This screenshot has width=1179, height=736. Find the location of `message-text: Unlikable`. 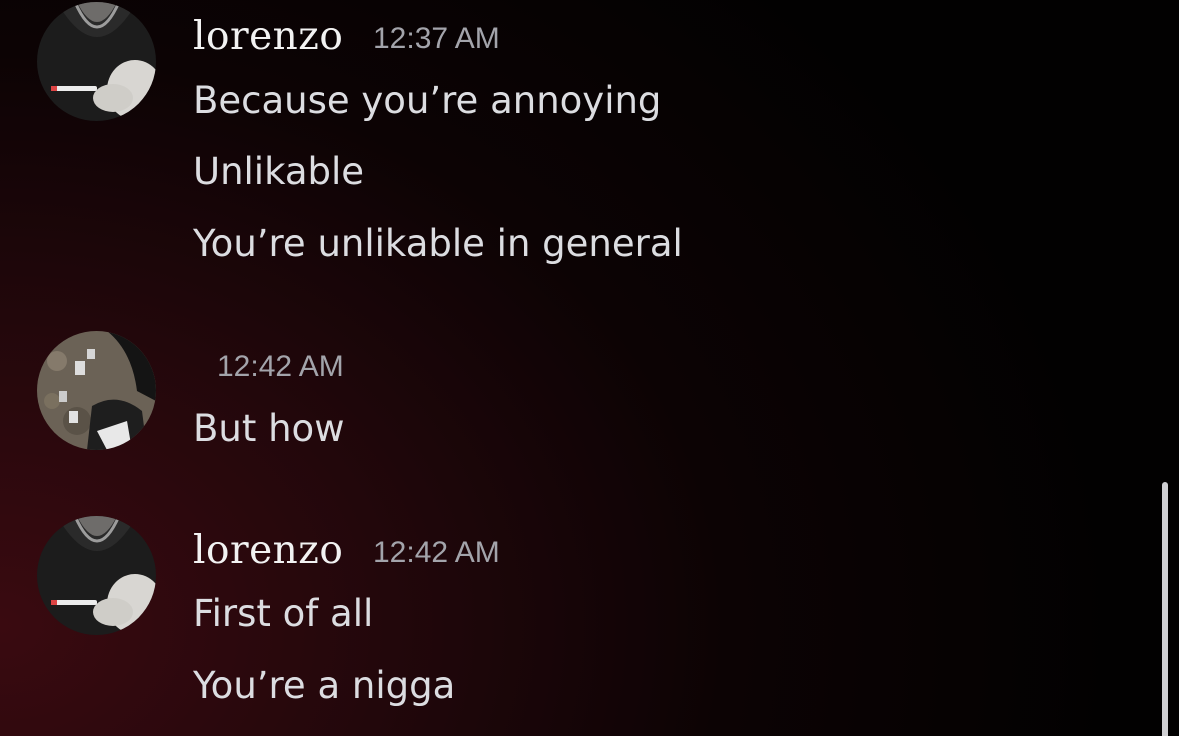

message-text: Unlikable is located at coordinates (278, 171).